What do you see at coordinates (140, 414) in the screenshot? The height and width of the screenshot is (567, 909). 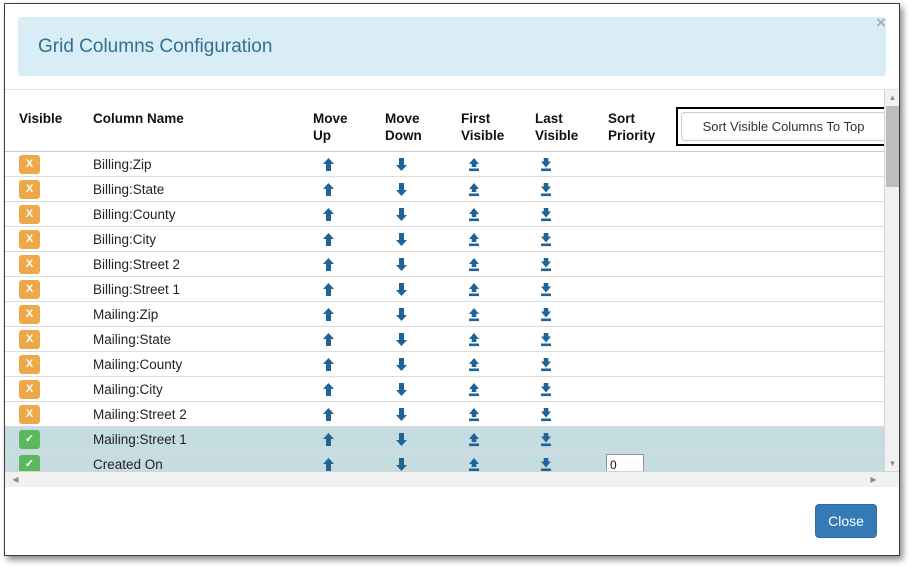 I see `column-name-label: Mailing:Street 2` at bounding box center [140, 414].